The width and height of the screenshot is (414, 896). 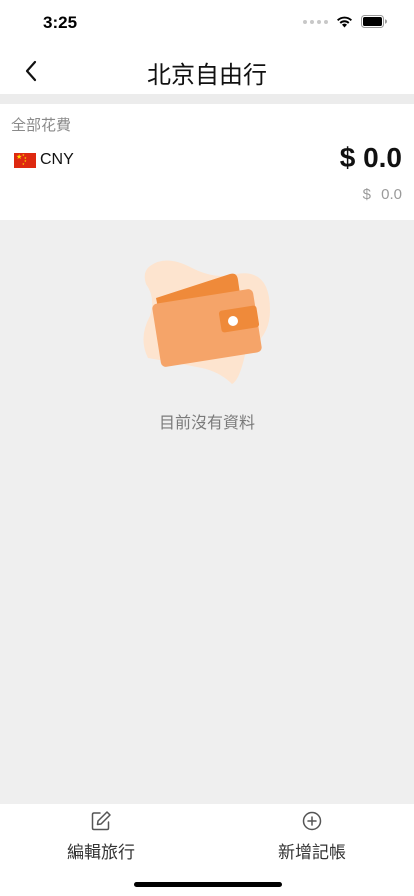 I want to click on converted-amount: $ 0.0, so click(x=382, y=194).